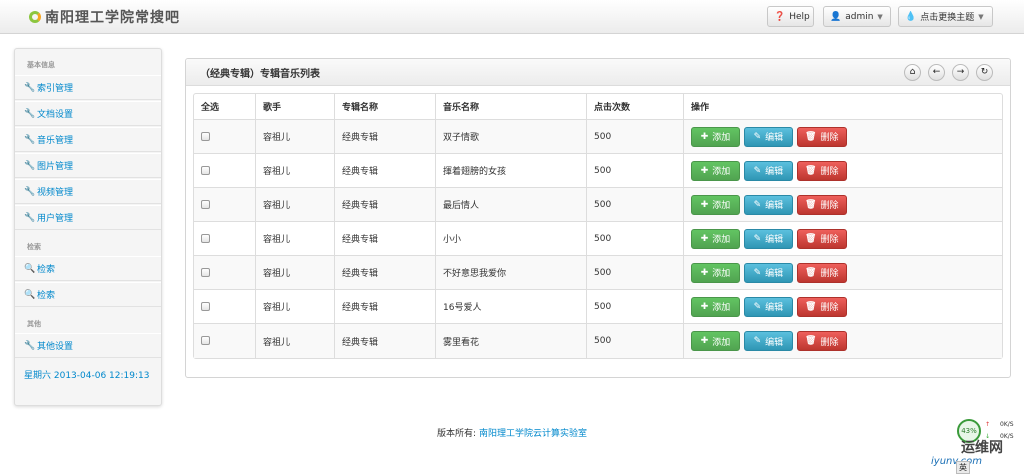  Describe the element at coordinates (533, 434) in the screenshot. I see `footer-link: 南阳理工学院云计算实验室` at that location.